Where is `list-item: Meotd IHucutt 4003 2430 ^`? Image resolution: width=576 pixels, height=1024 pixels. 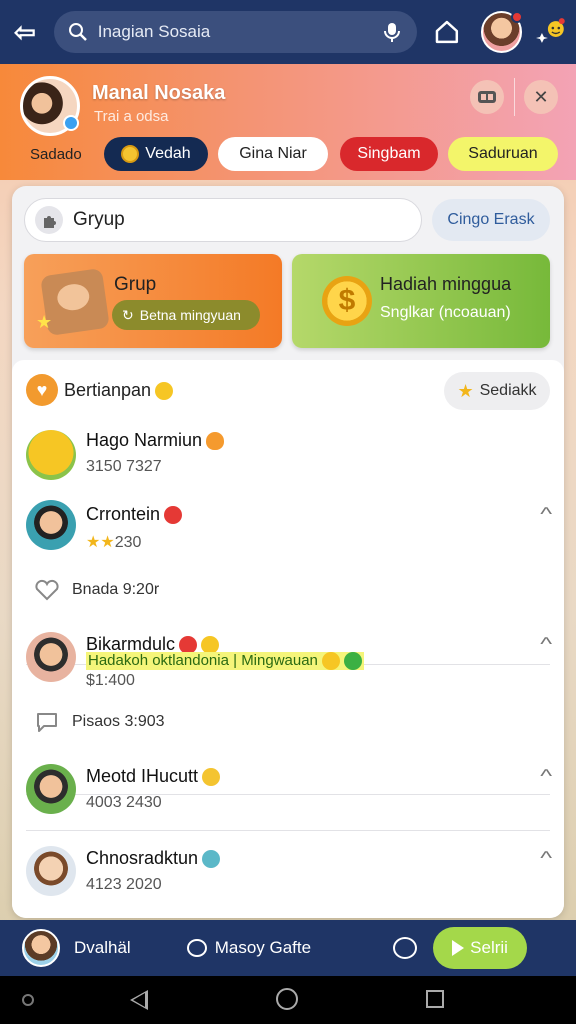 list-item: Meotd IHucutt 4003 2430 ^ is located at coordinates (288, 799).